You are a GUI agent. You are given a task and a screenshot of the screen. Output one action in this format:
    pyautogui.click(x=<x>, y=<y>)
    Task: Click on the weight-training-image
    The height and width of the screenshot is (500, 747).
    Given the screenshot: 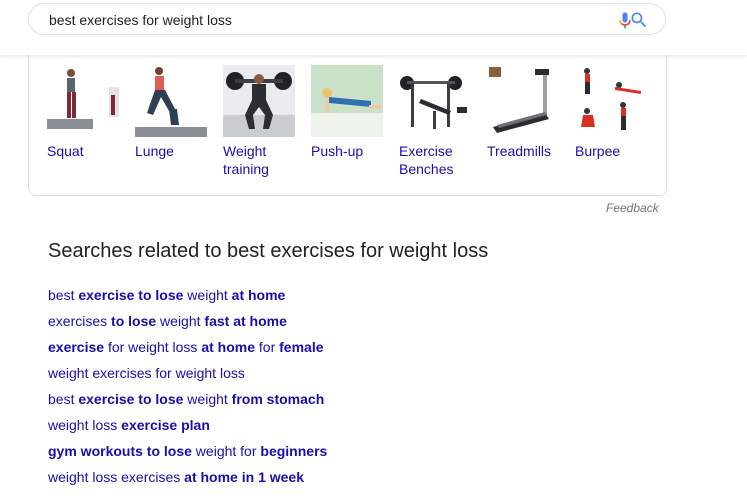 What is the action you would take?
    pyautogui.click(x=259, y=101)
    